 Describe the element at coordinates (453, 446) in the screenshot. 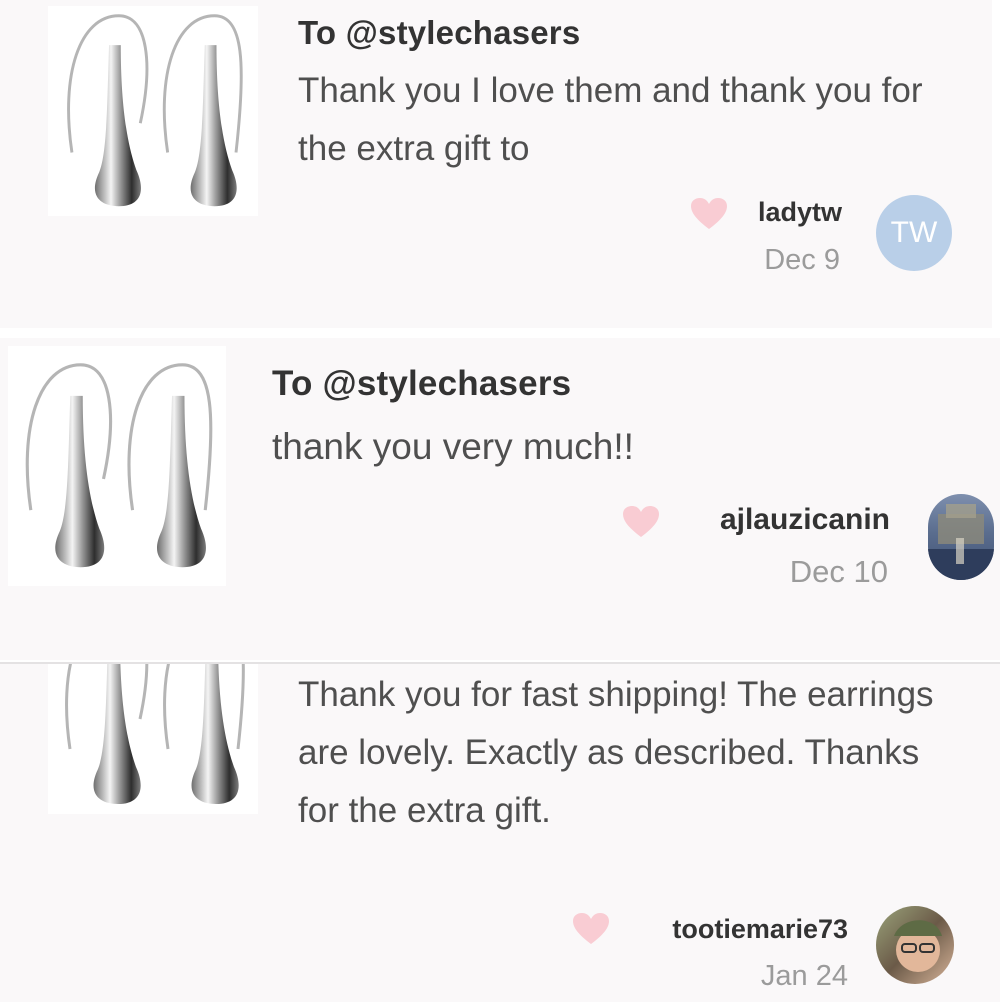

I see `review-message: thank you very much!!` at that location.